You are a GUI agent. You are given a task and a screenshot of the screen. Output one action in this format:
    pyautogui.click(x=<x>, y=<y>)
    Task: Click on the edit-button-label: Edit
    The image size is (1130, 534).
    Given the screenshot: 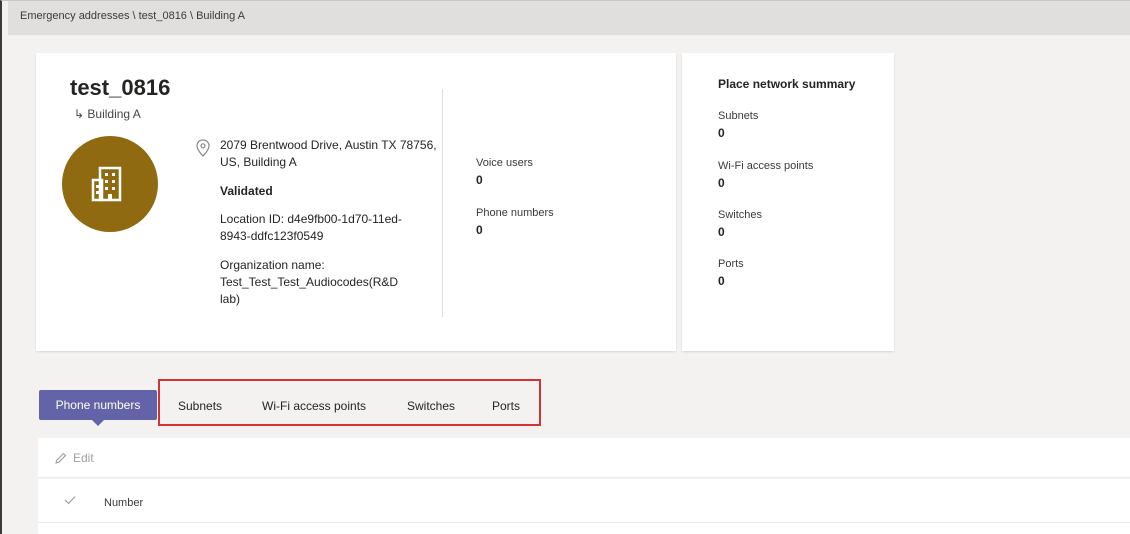 What is the action you would take?
    pyautogui.click(x=83, y=458)
    